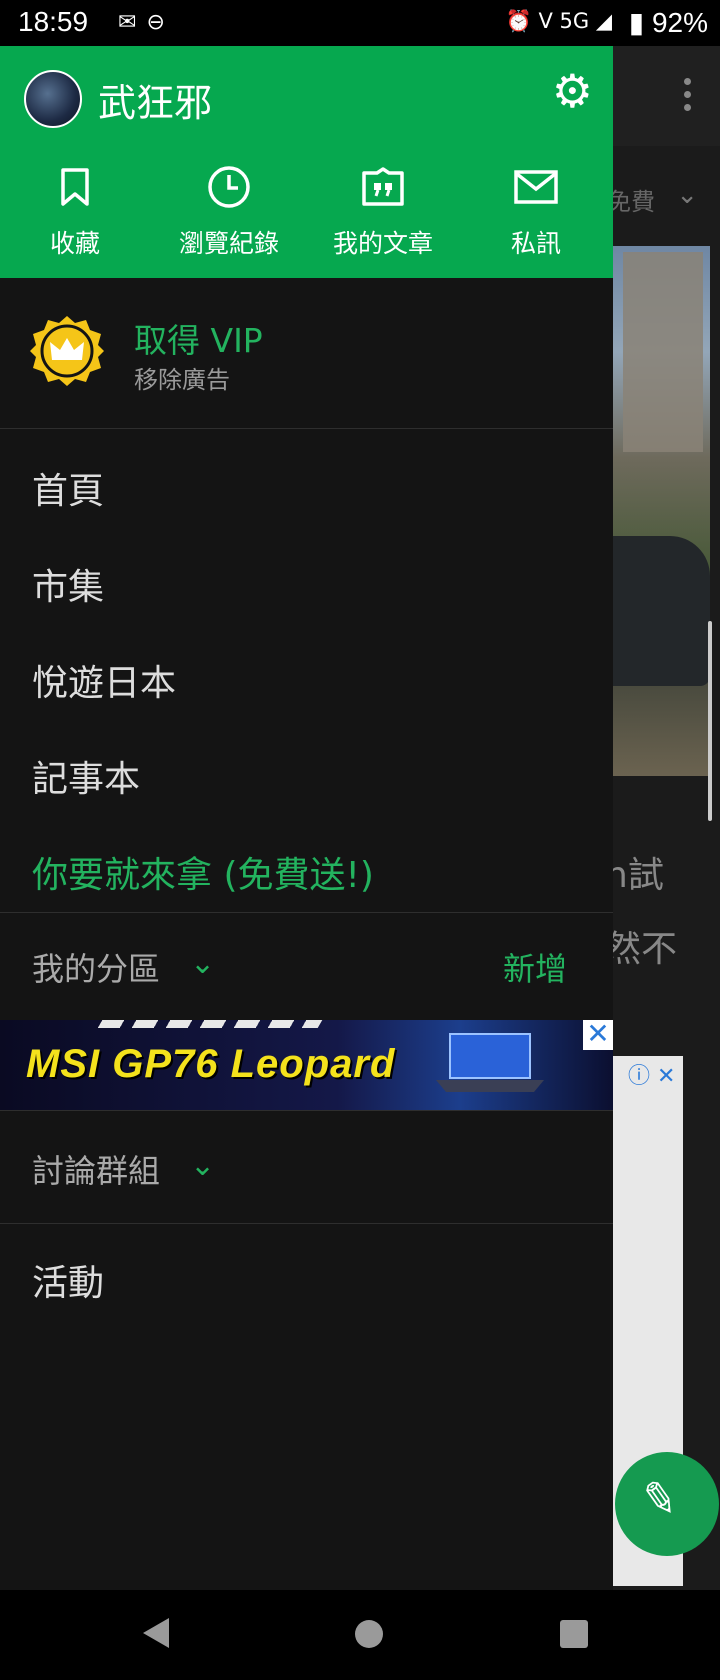 The height and width of the screenshot is (1680, 720). I want to click on menu-item-label: 活動, so click(68, 1283).